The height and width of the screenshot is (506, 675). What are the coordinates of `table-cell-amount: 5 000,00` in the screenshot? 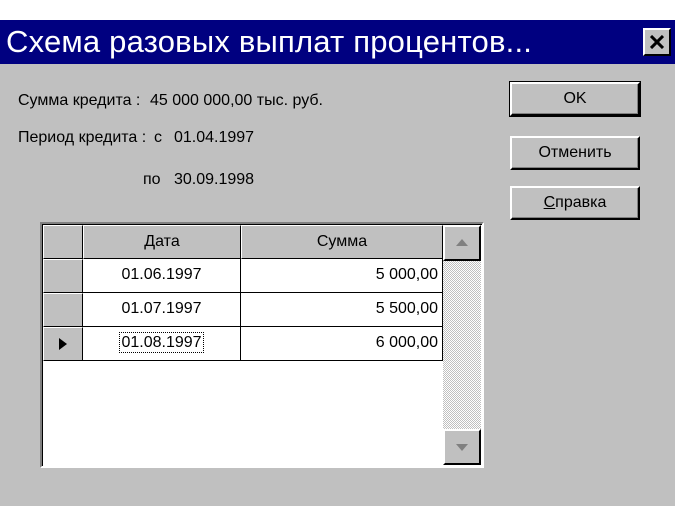 It's located at (342, 276).